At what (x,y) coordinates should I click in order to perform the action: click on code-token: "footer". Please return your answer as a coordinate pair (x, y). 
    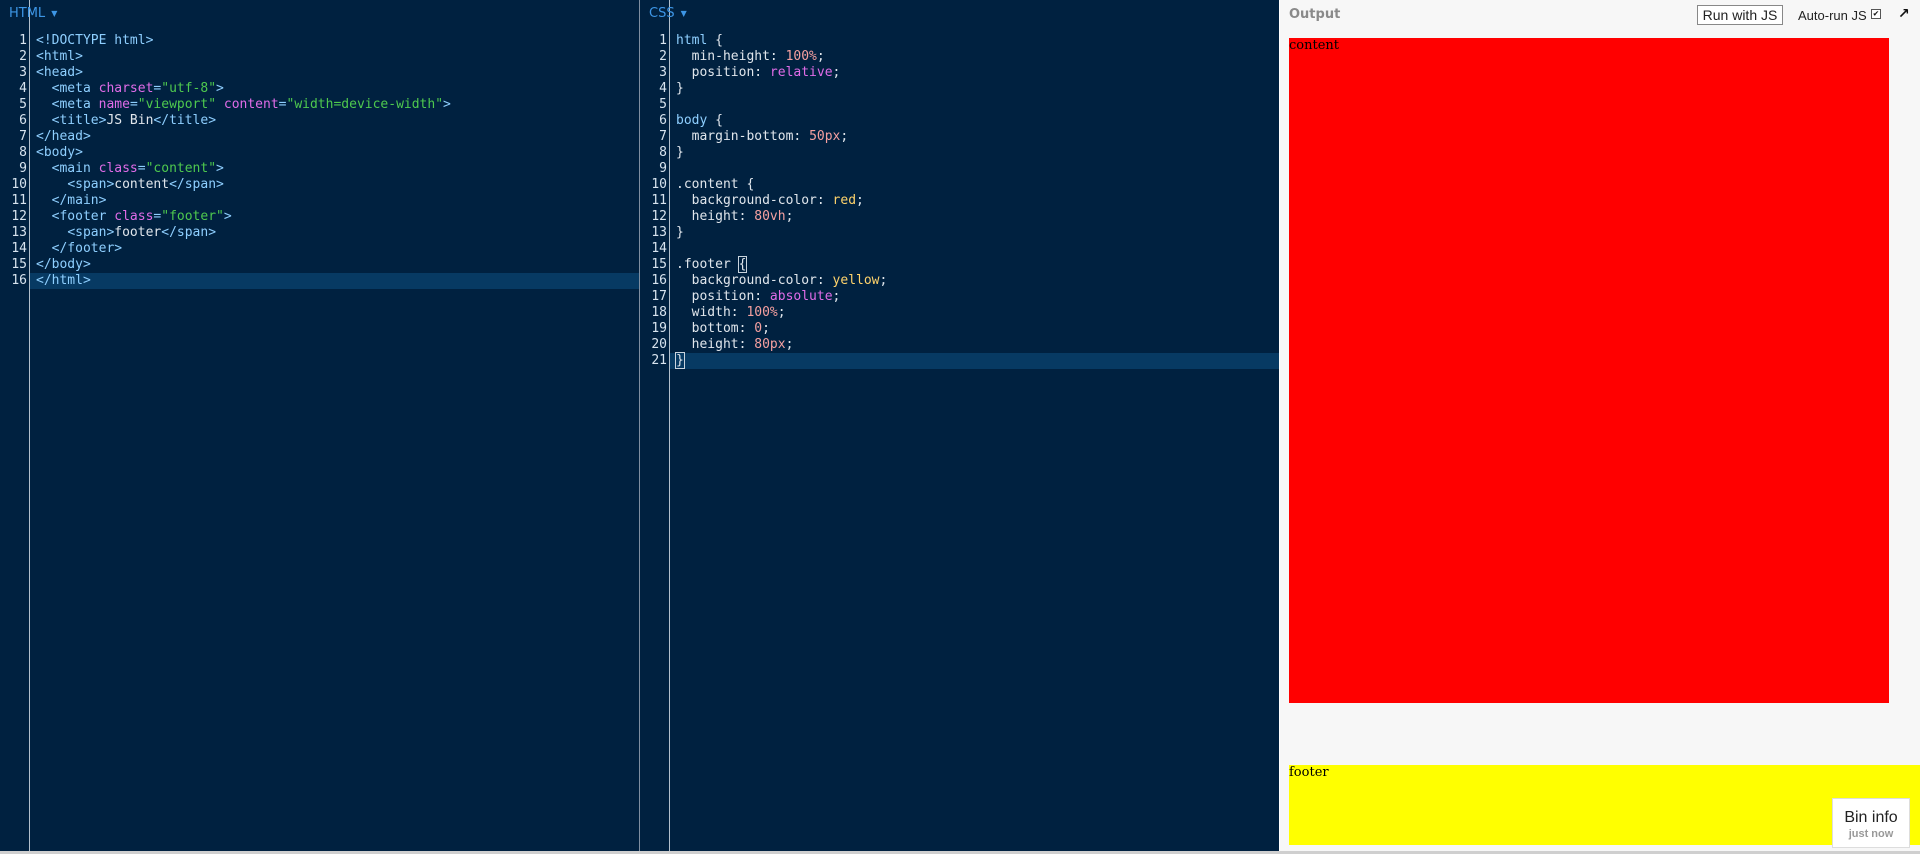
    Looking at the image, I should click on (192, 216).